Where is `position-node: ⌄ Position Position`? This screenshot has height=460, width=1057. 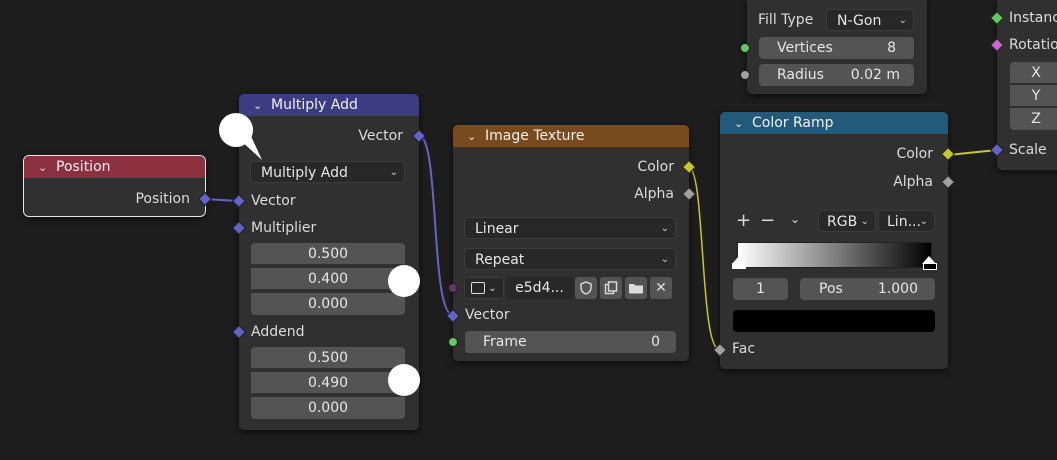
position-node: ⌄ Position Position is located at coordinates (118, 186).